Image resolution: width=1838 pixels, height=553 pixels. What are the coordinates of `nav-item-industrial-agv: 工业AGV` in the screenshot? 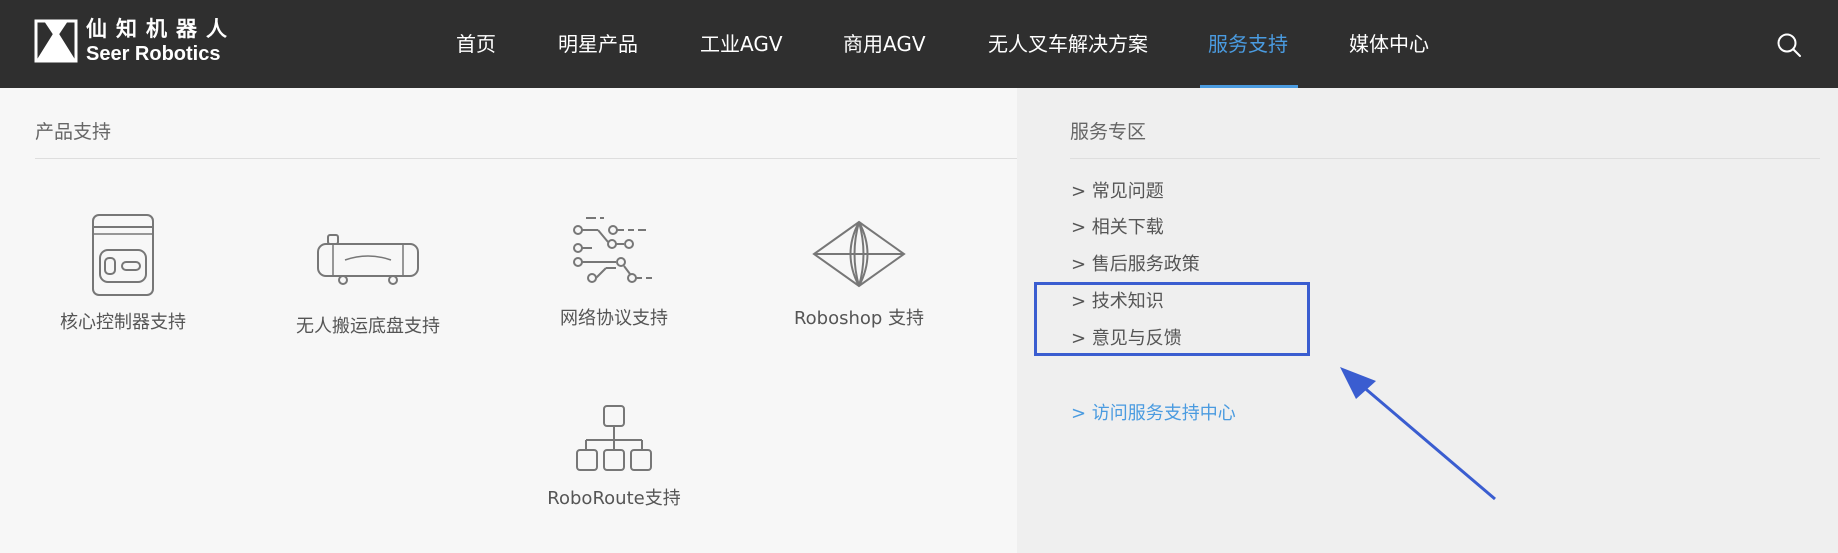 It's located at (741, 44).